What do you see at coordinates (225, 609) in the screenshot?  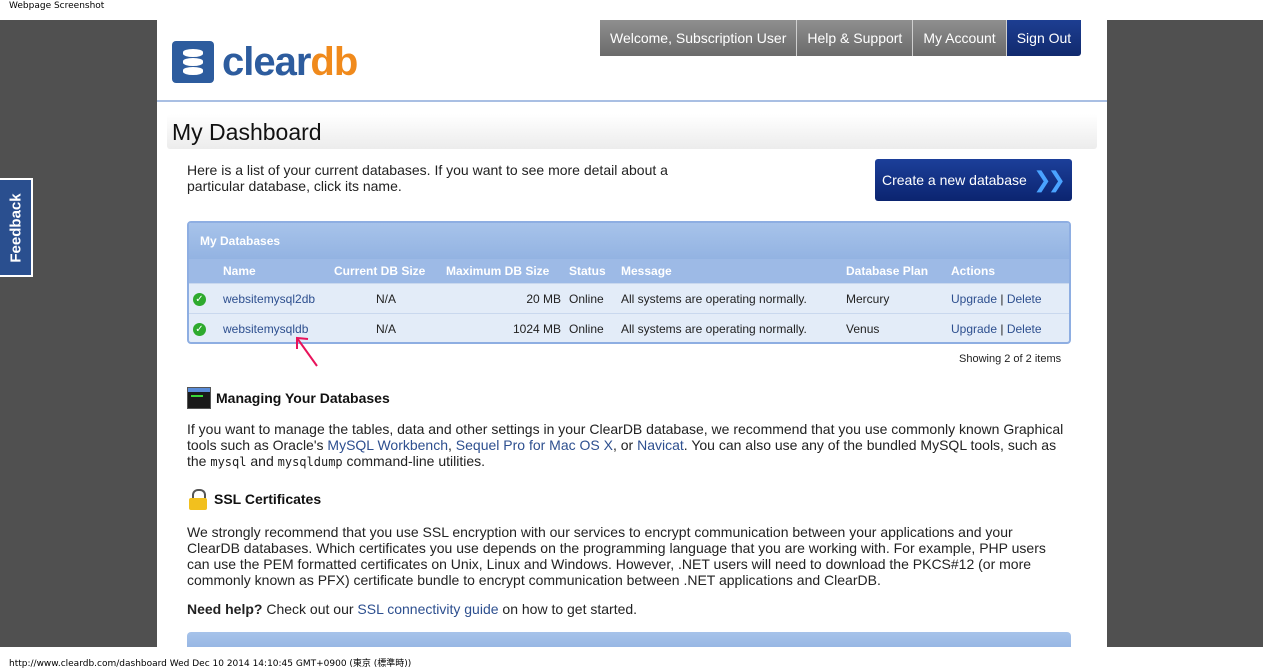 I see `need-help-label: Need help?` at bounding box center [225, 609].